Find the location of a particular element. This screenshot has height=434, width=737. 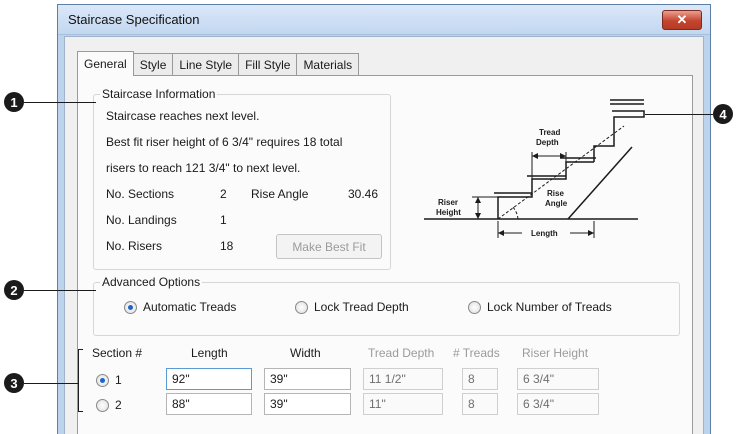

section-2-treads-field: 8 is located at coordinates (480, 404).